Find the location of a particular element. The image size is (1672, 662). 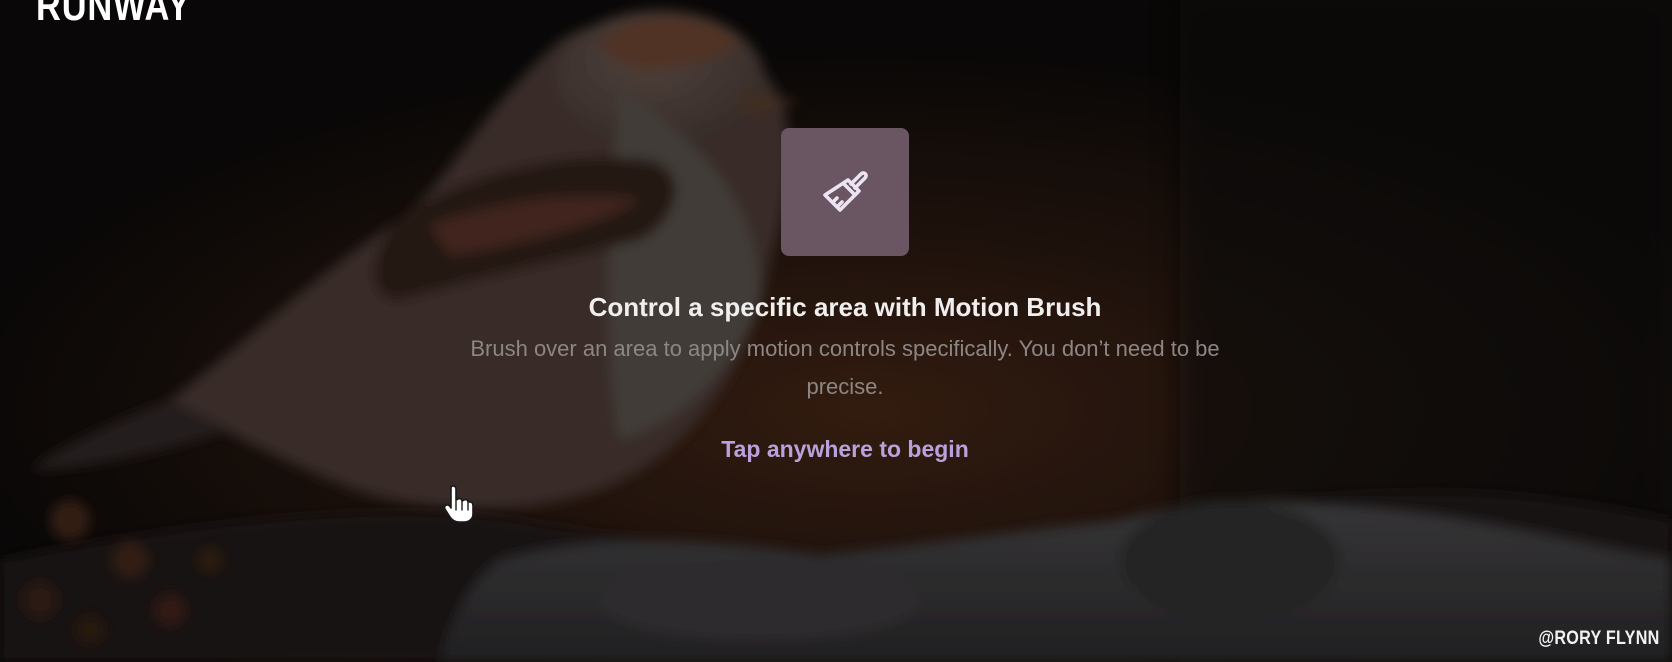

tap-to-begin-link: Tap anywhere to begin is located at coordinates (836, 449).